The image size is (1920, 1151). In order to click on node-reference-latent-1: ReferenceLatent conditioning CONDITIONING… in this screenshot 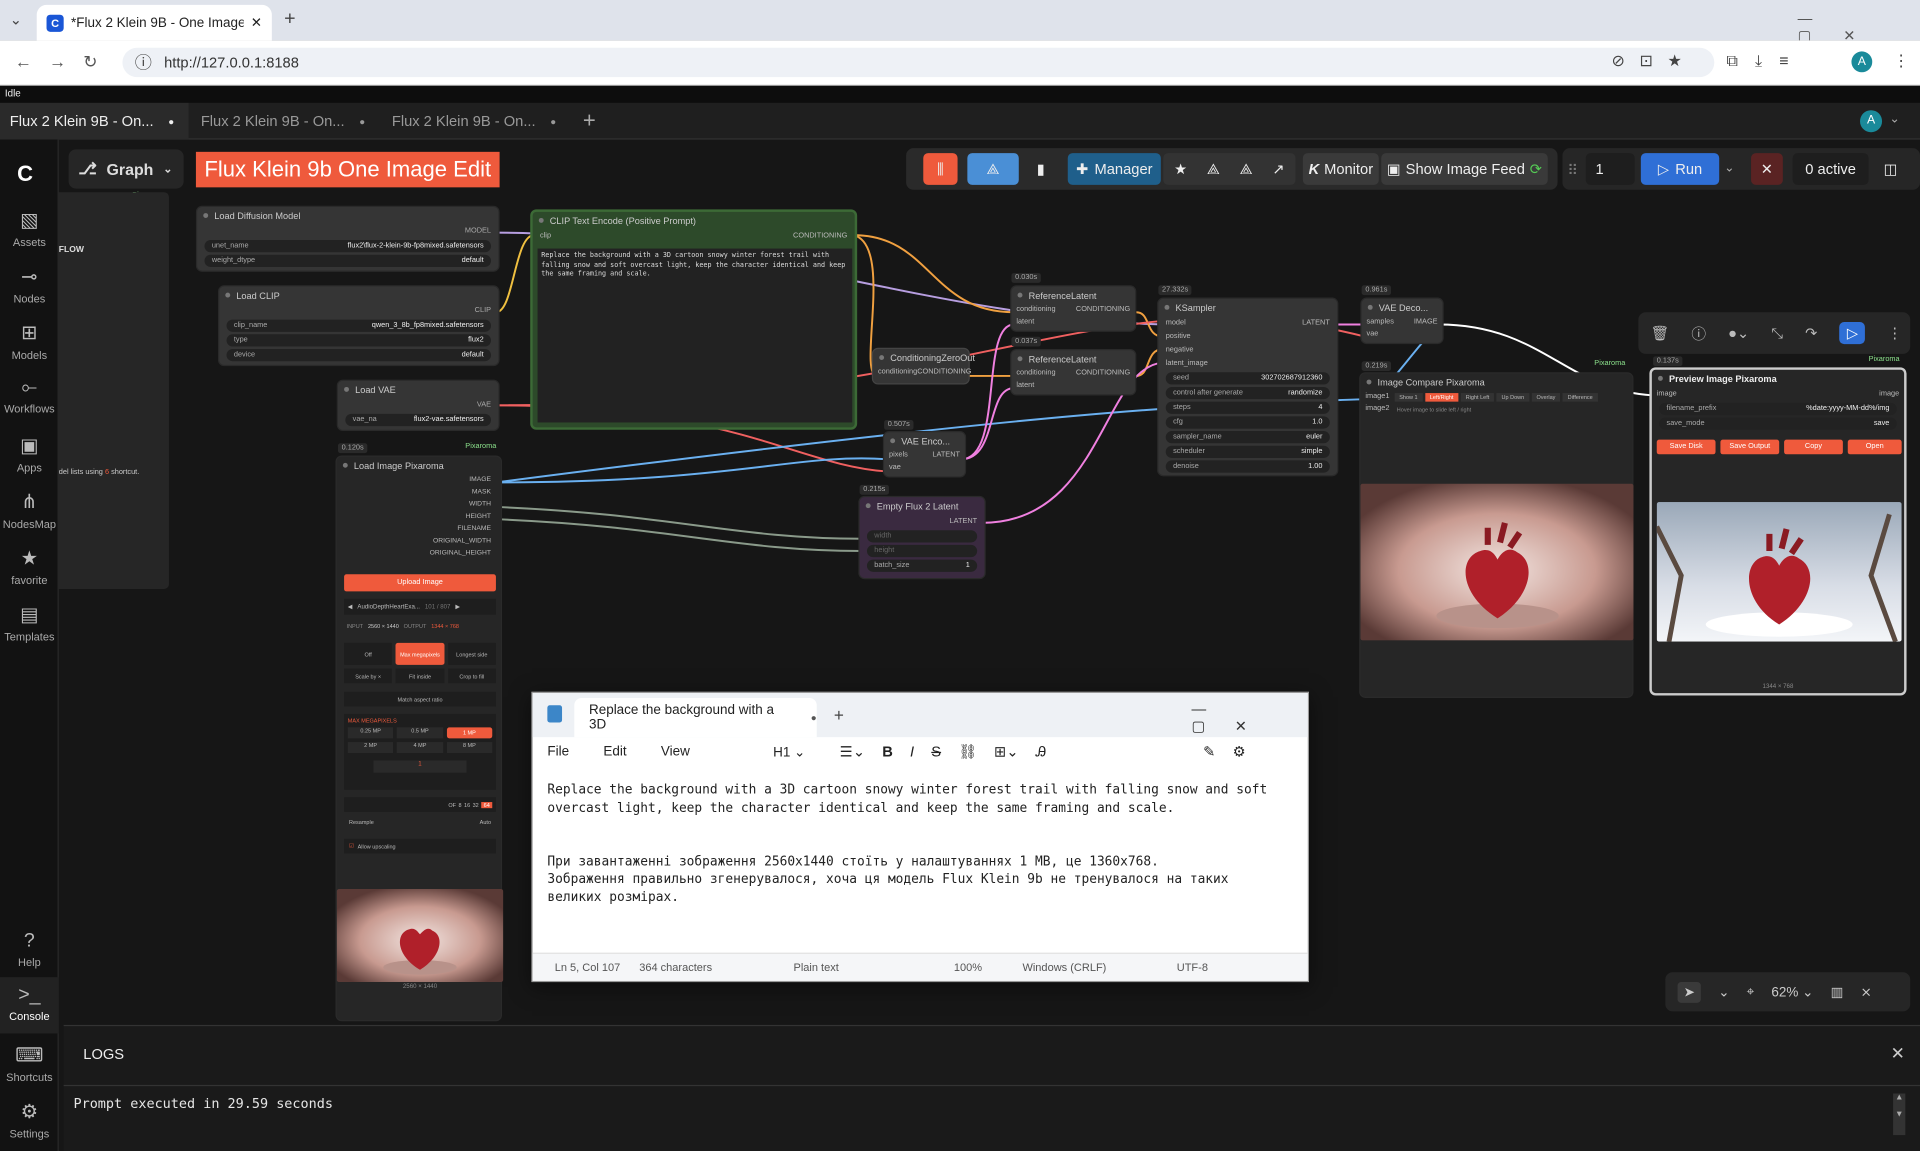, I will do `click(1073, 308)`.